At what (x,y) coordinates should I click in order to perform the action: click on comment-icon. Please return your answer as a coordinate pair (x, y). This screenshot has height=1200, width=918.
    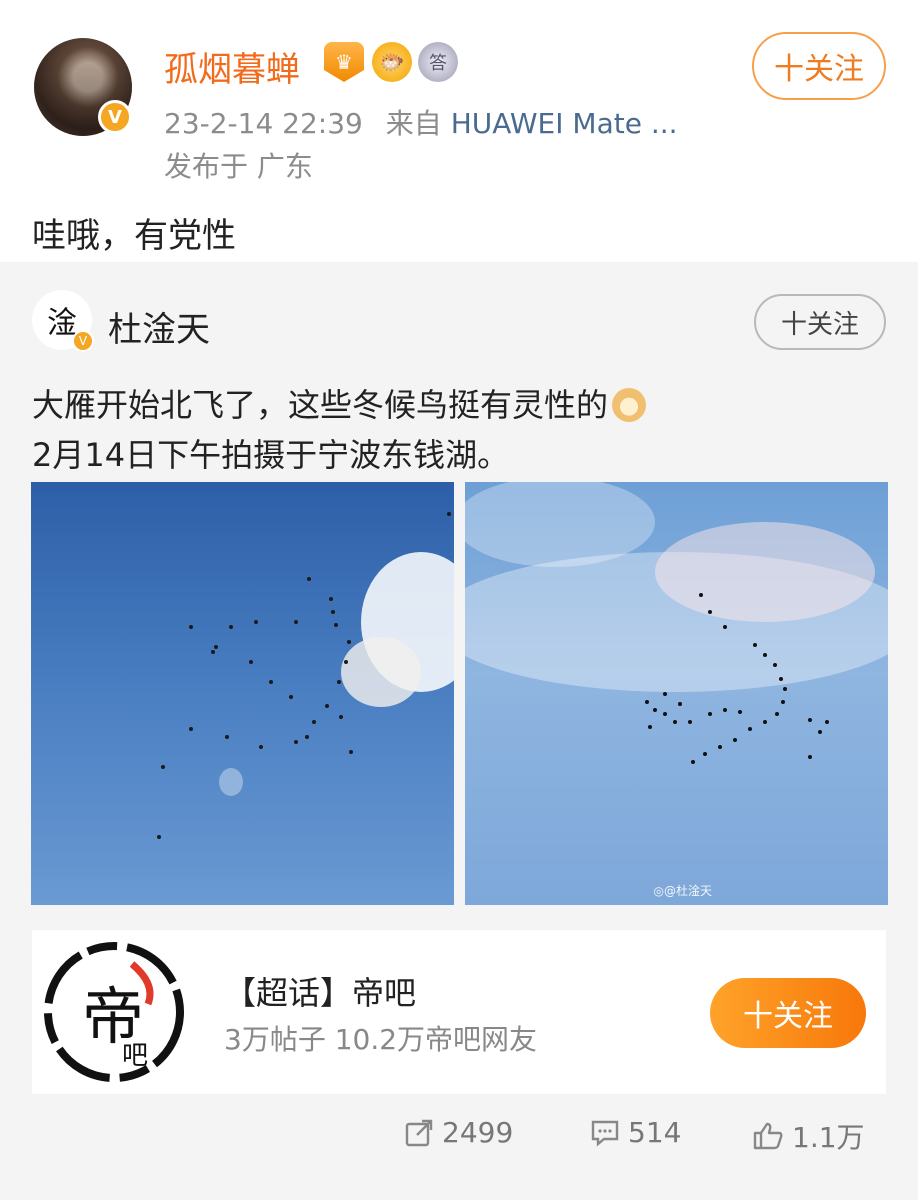
    Looking at the image, I should click on (605, 1133).